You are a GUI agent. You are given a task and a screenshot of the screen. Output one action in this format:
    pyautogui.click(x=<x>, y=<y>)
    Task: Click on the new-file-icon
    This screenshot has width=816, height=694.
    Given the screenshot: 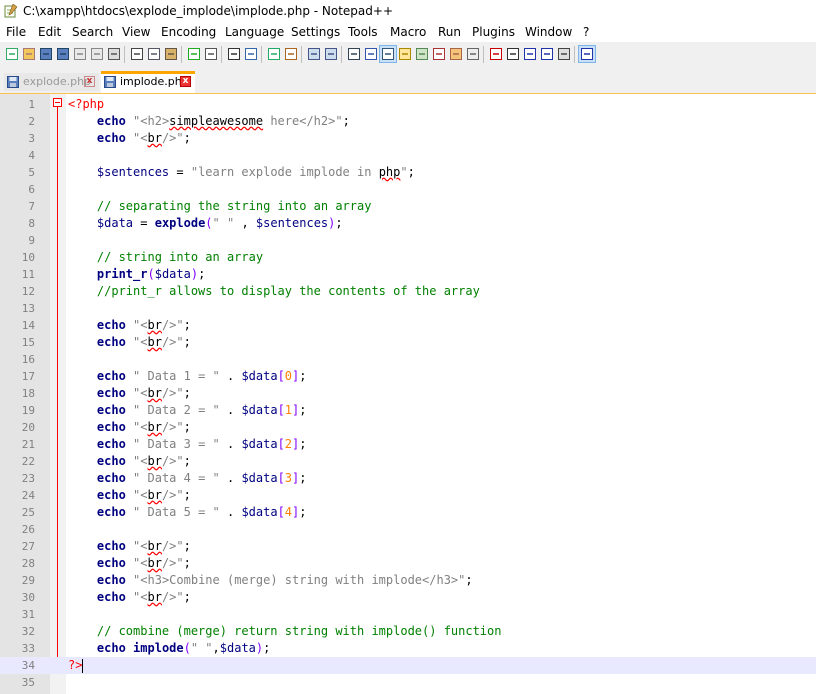 What is the action you would take?
    pyautogui.click(x=12, y=54)
    